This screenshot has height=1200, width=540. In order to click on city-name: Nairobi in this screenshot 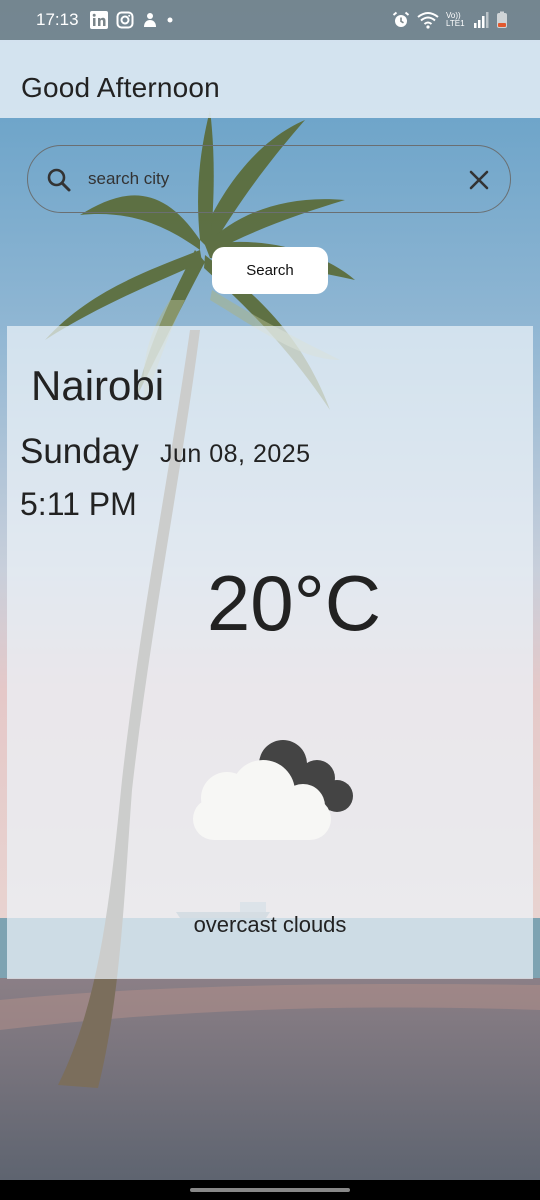, I will do `click(98, 385)`.